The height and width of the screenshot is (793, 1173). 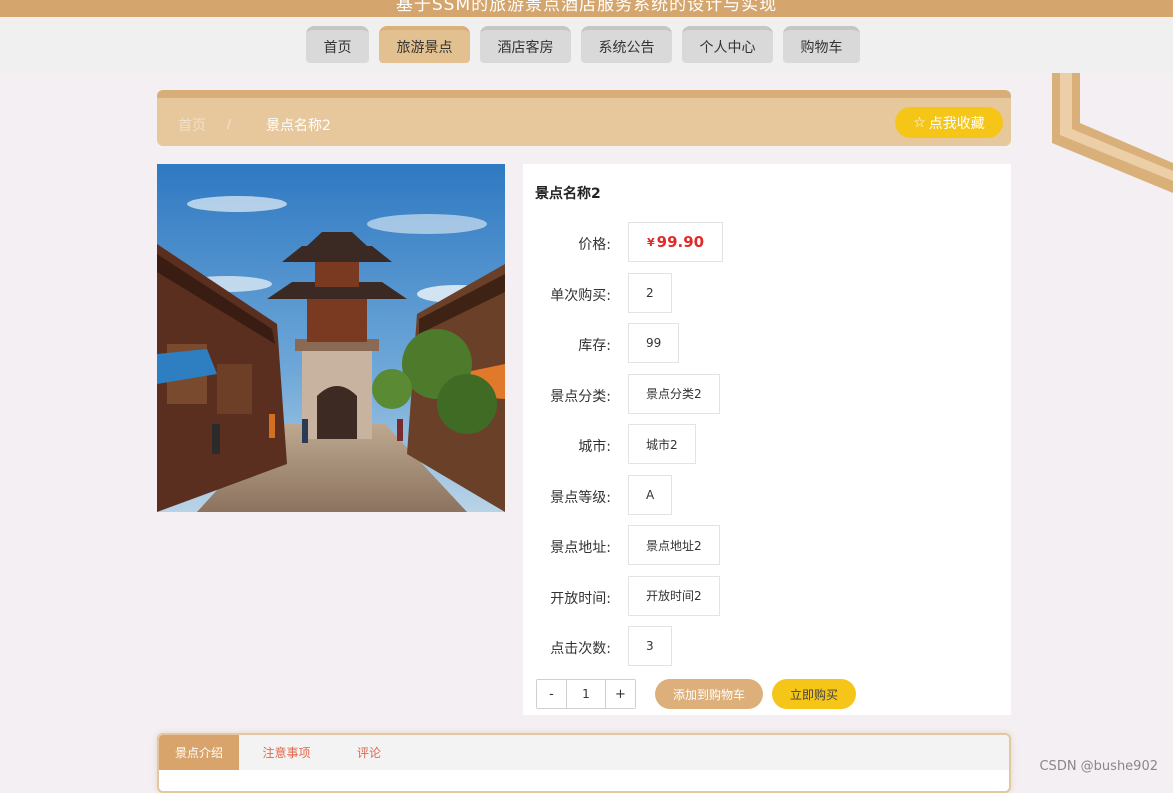 What do you see at coordinates (650, 494) in the screenshot?
I see `field-value-level: A` at bounding box center [650, 494].